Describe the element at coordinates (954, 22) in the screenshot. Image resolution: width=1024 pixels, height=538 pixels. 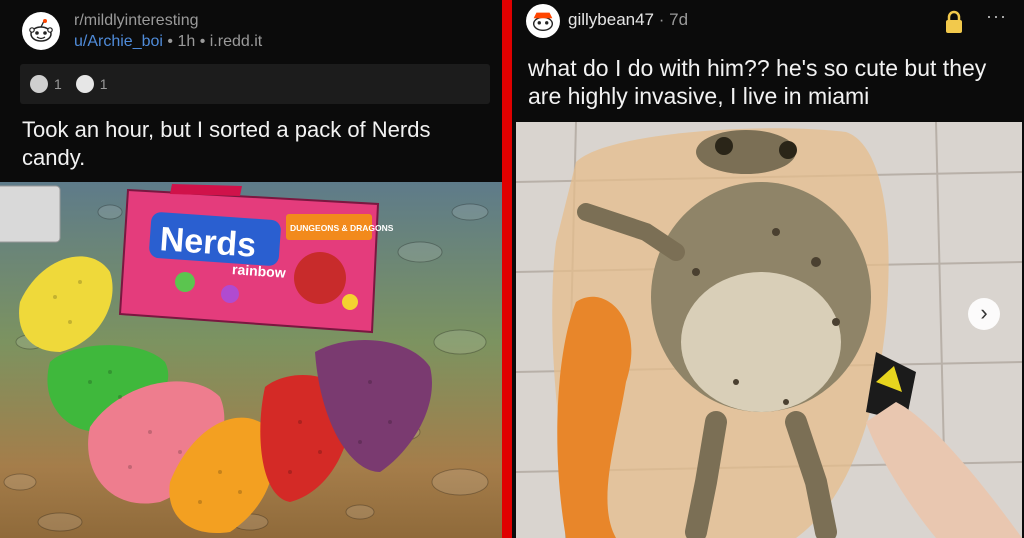
I see `lock-icon` at that location.